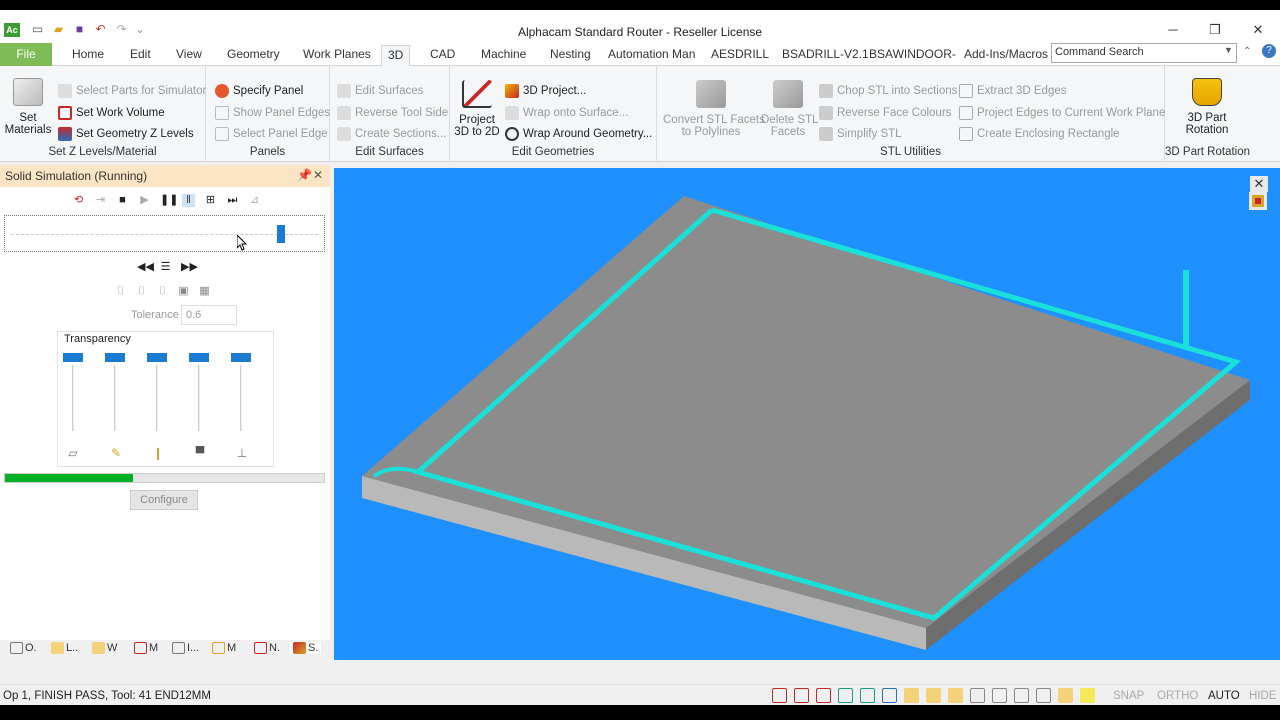 The height and width of the screenshot is (720, 1280). Describe the element at coordinates (570, 55) in the screenshot. I see `tab-nesting: Nesting` at that location.